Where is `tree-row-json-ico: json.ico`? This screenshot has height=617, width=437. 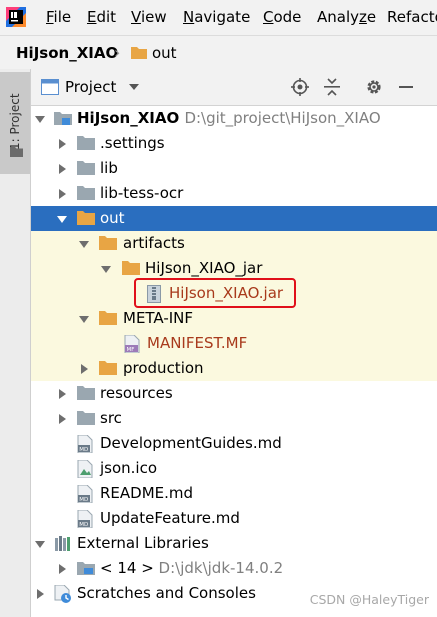 tree-row-json-ico: json.ico is located at coordinates (234, 468).